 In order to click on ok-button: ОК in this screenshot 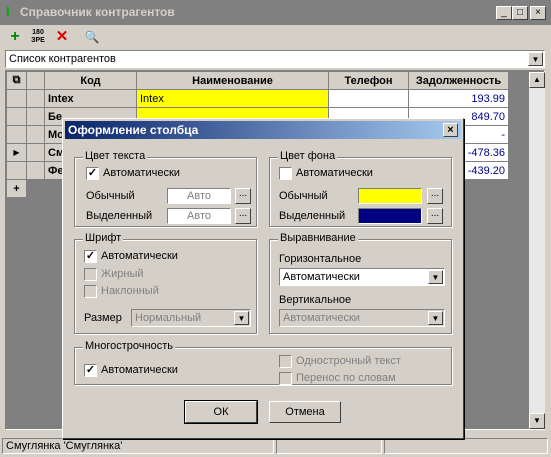, I will do `click(221, 412)`.